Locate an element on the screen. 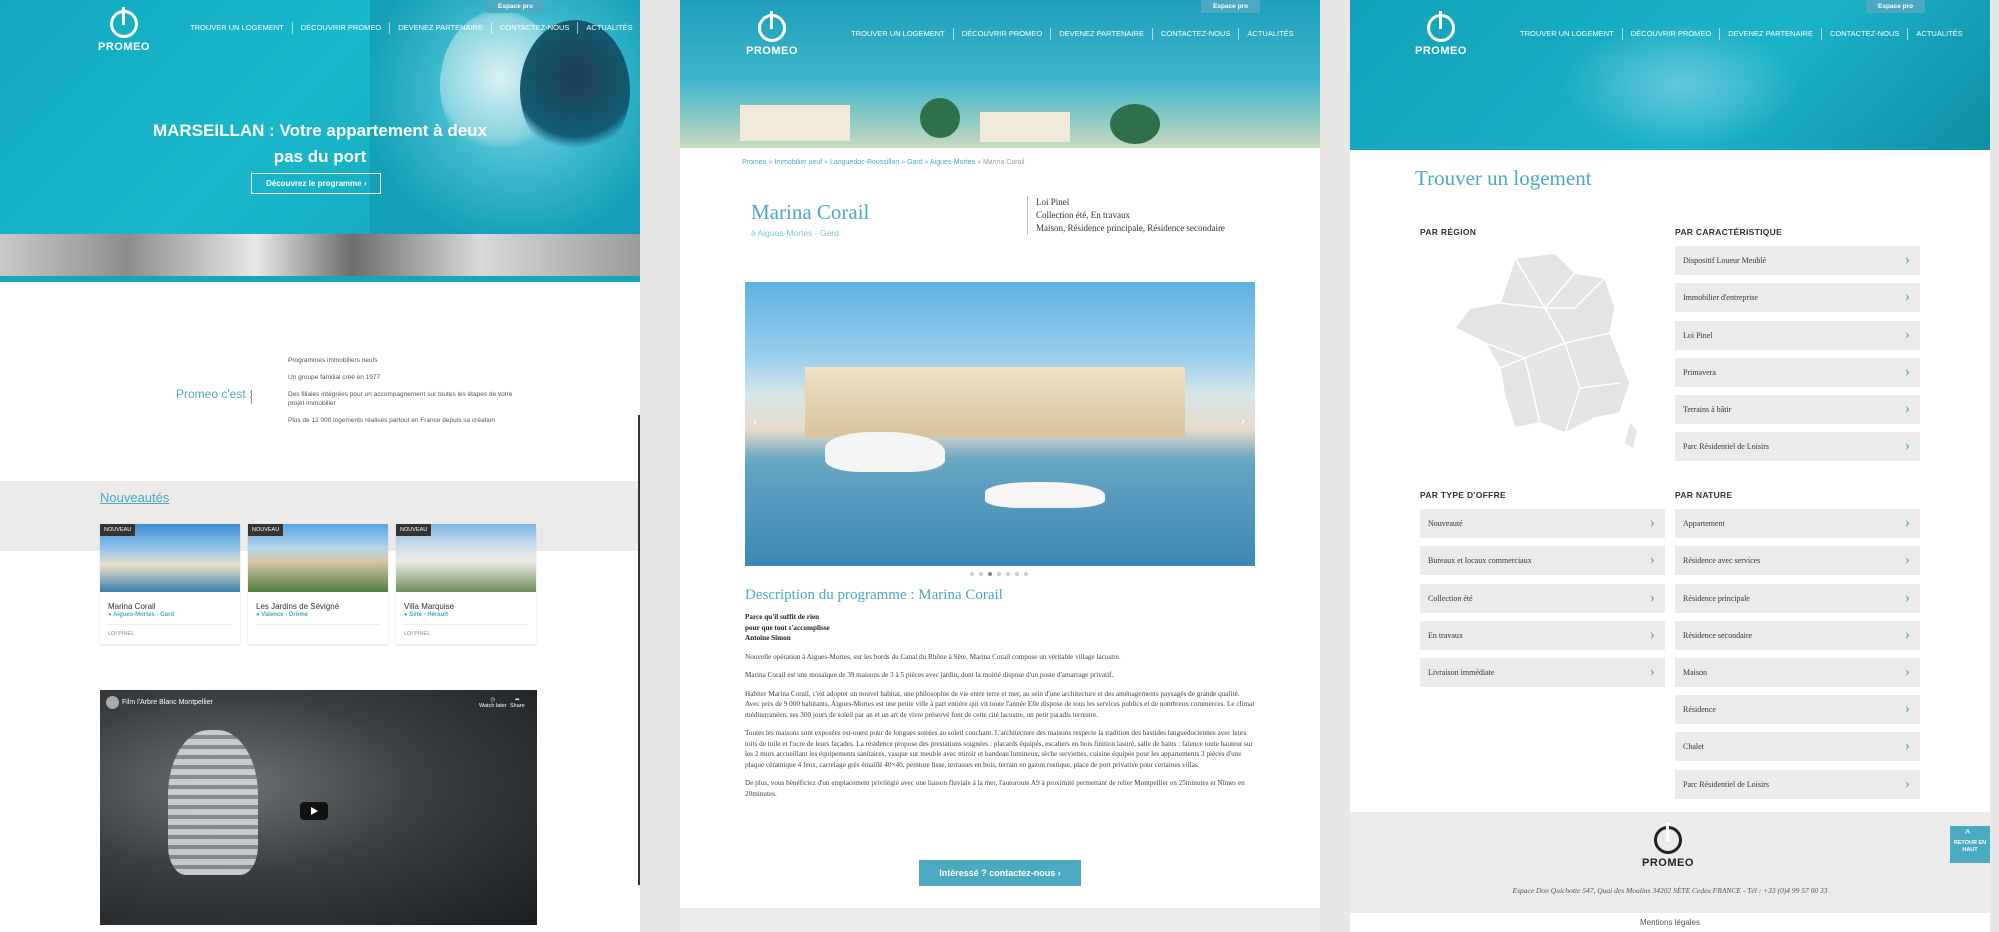 This screenshot has width=1999, height=932. par-nature-heading: PAR NATURE is located at coordinates (1704, 495).